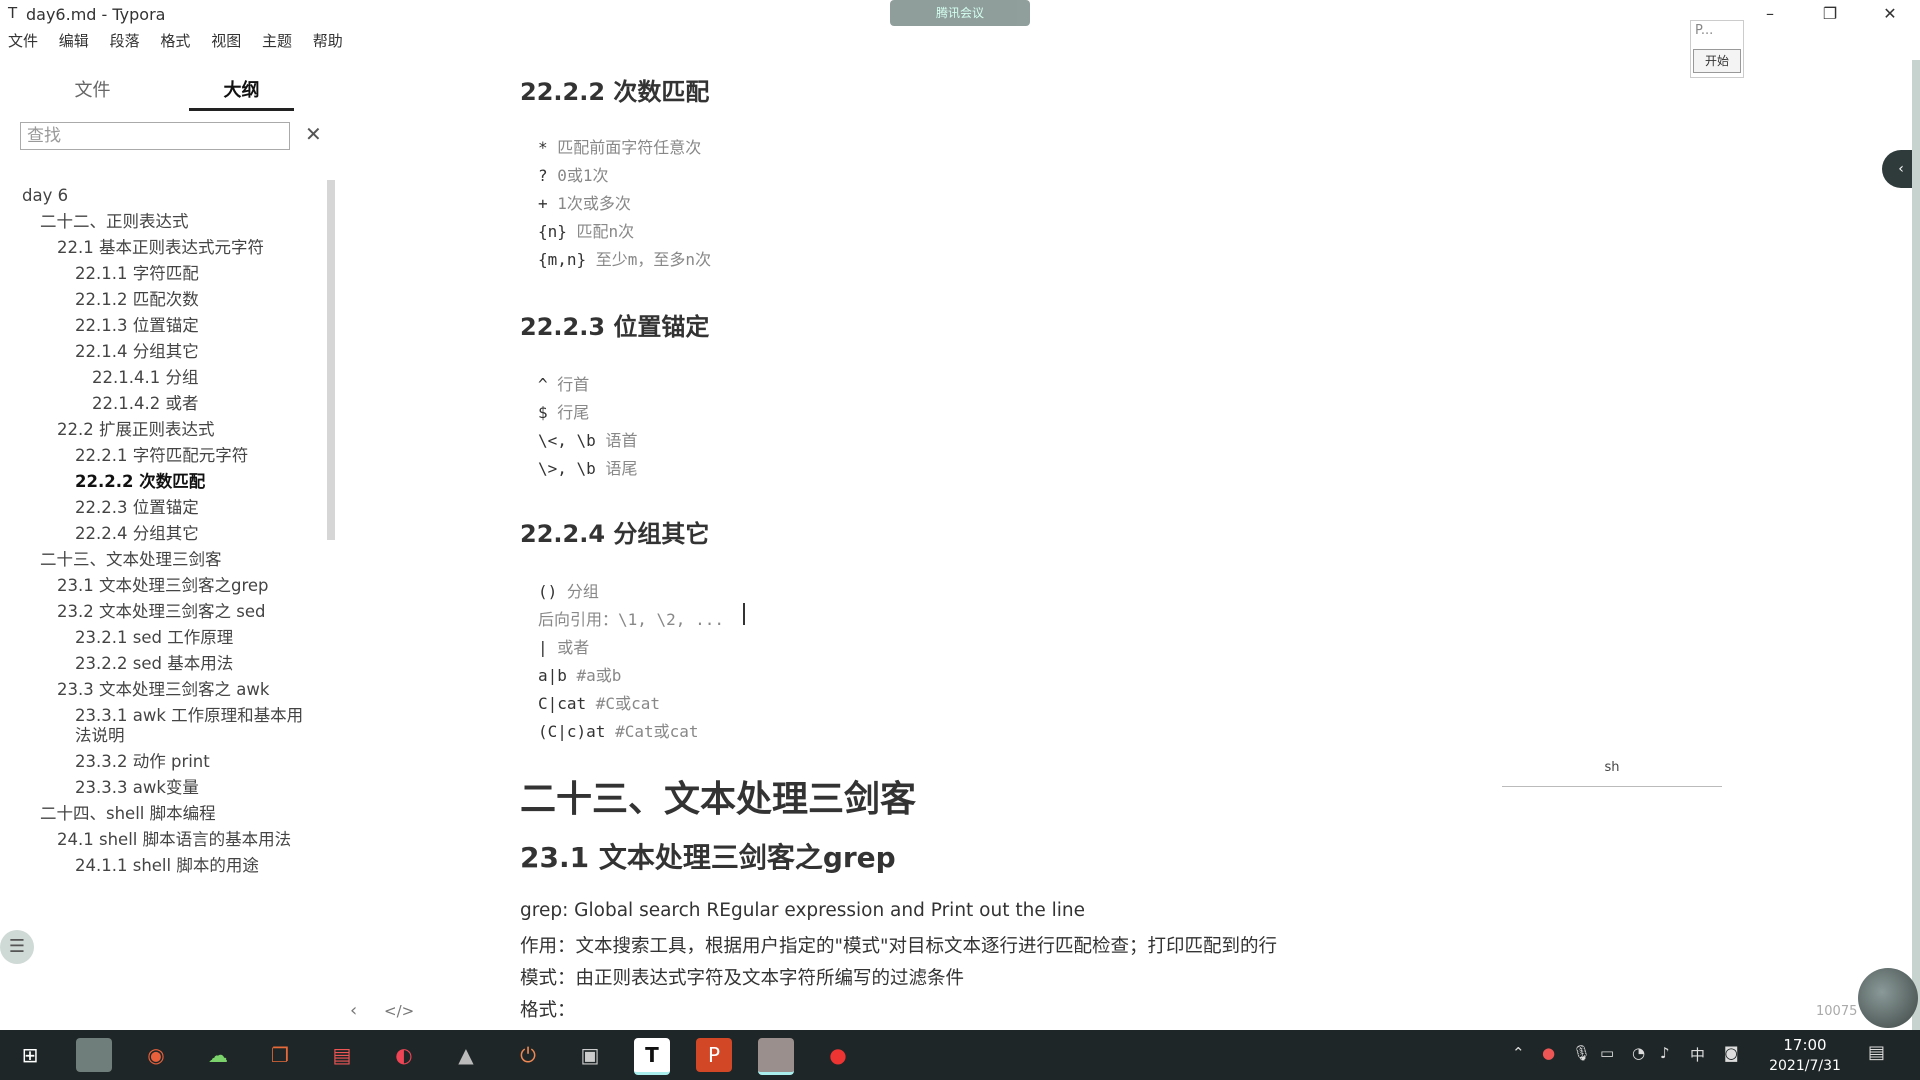 This screenshot has height=1080, width=1920. What do you see at coordinates (563, 646) in the screenshot?
I see `code-line: | 或者` at bounding box center [563, 646].